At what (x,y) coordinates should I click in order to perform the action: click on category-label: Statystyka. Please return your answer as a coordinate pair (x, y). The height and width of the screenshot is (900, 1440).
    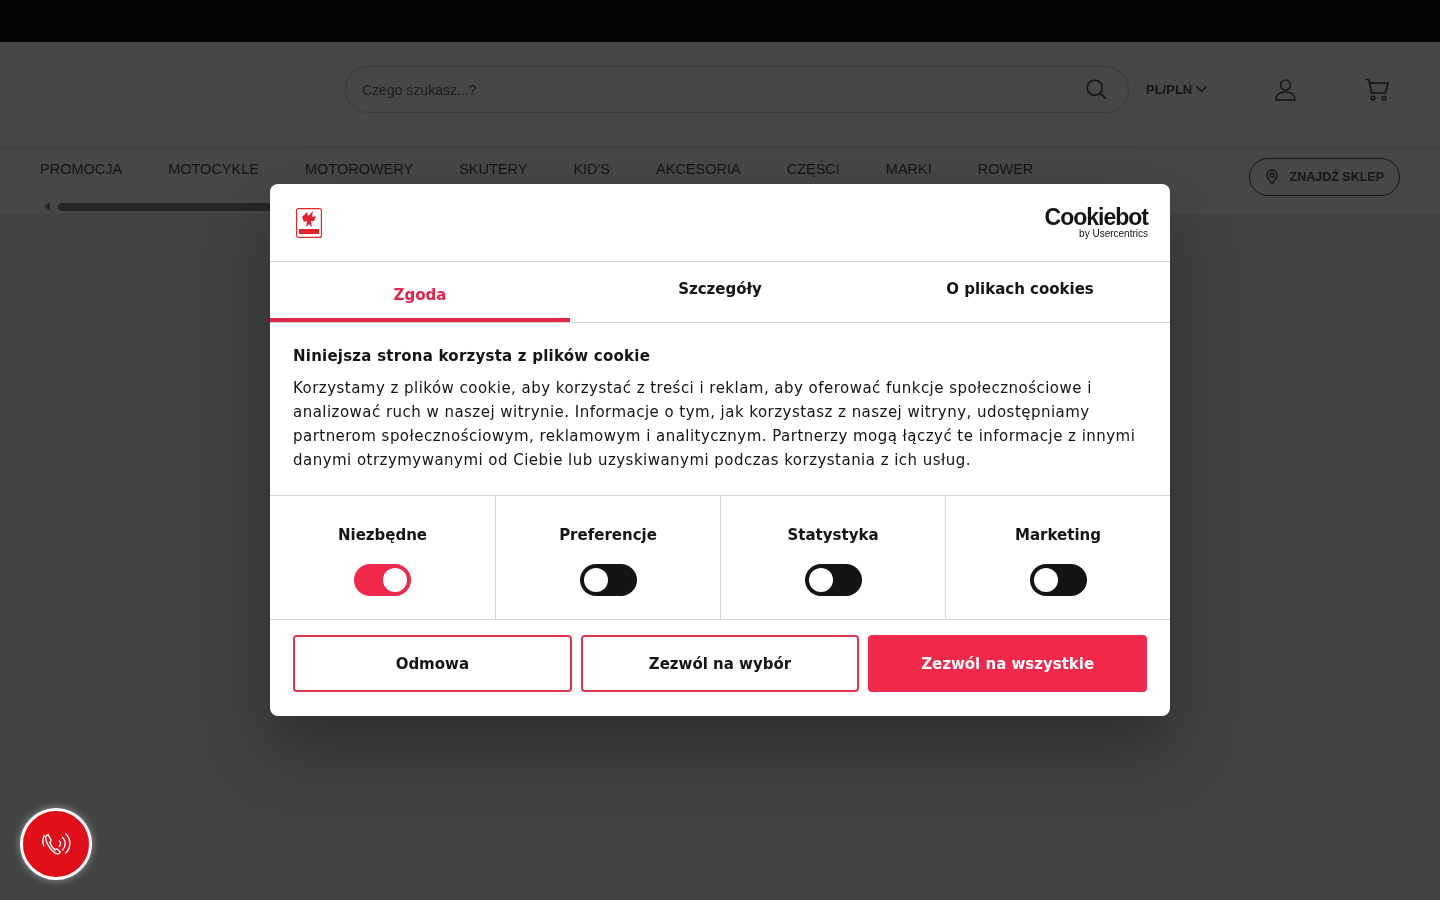
    Looking at the image, I should click on (833, 535).